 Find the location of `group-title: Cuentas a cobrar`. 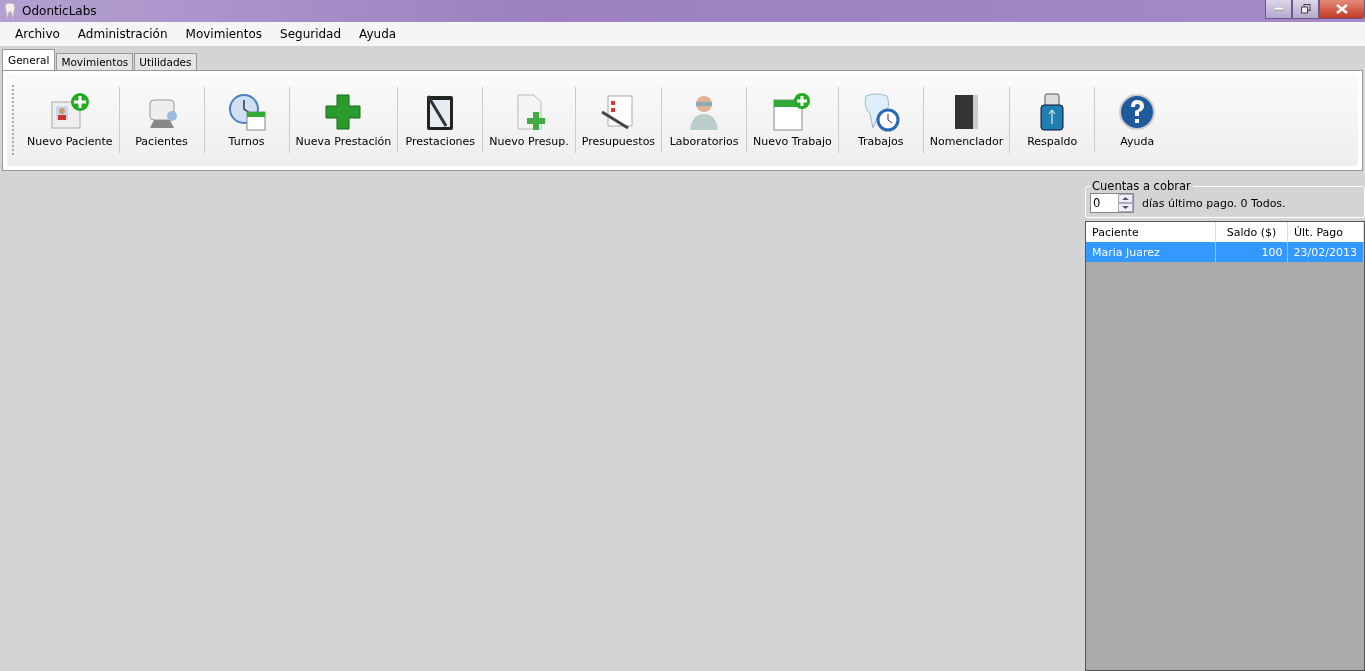

group-title: Cuentas a cobrar is located at coordinates (1141, 186).